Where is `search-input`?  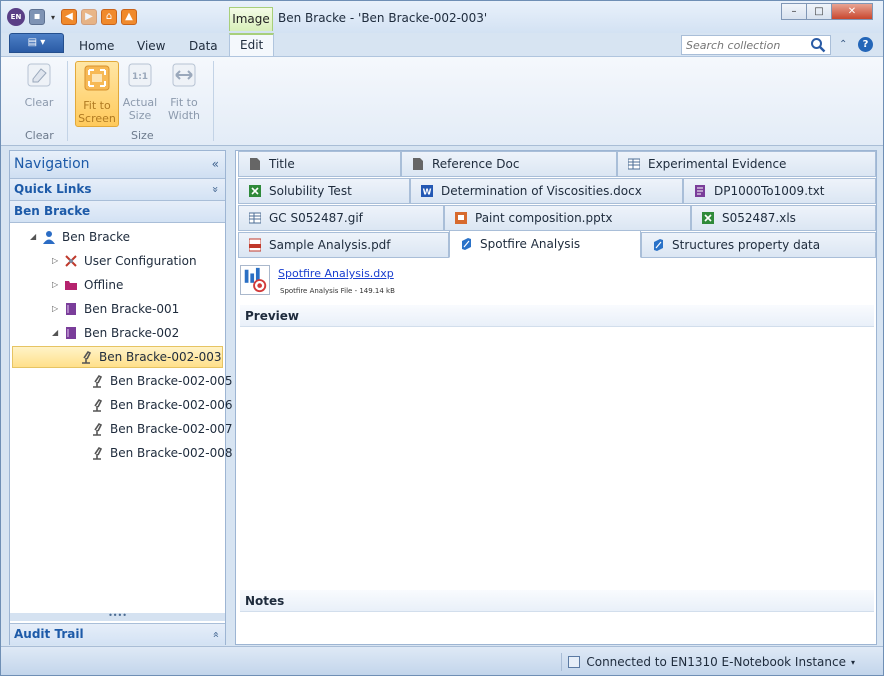 search-input is located at coordinates (748, 45).